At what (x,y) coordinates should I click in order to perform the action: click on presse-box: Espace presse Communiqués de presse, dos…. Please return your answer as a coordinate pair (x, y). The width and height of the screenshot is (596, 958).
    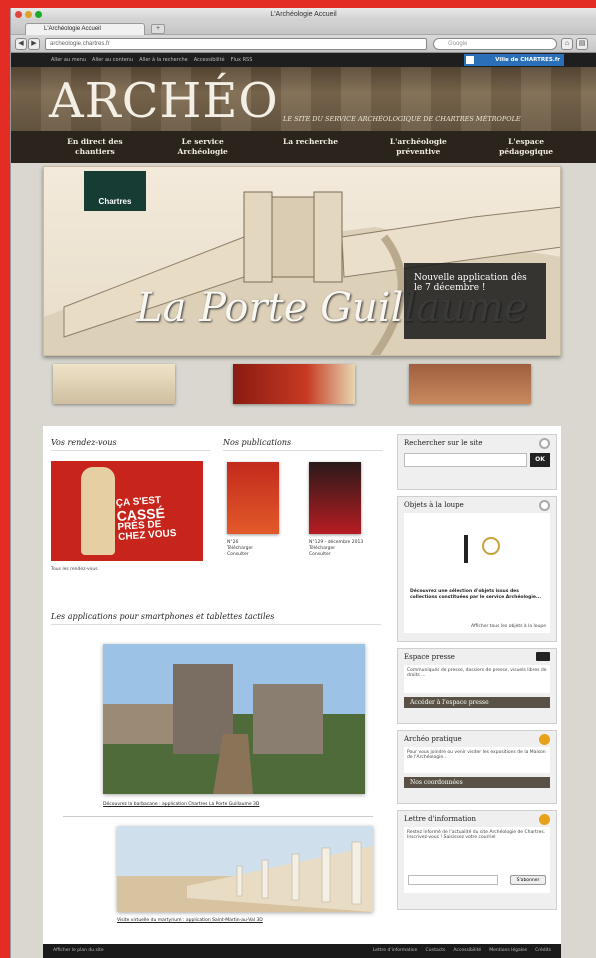
    Looking at the image, I should click on (477, 686).